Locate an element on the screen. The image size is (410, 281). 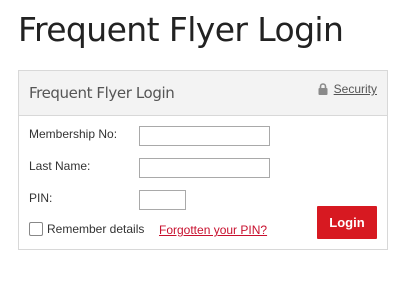
remember-details-checkbox is located at coordinates (36, 229).